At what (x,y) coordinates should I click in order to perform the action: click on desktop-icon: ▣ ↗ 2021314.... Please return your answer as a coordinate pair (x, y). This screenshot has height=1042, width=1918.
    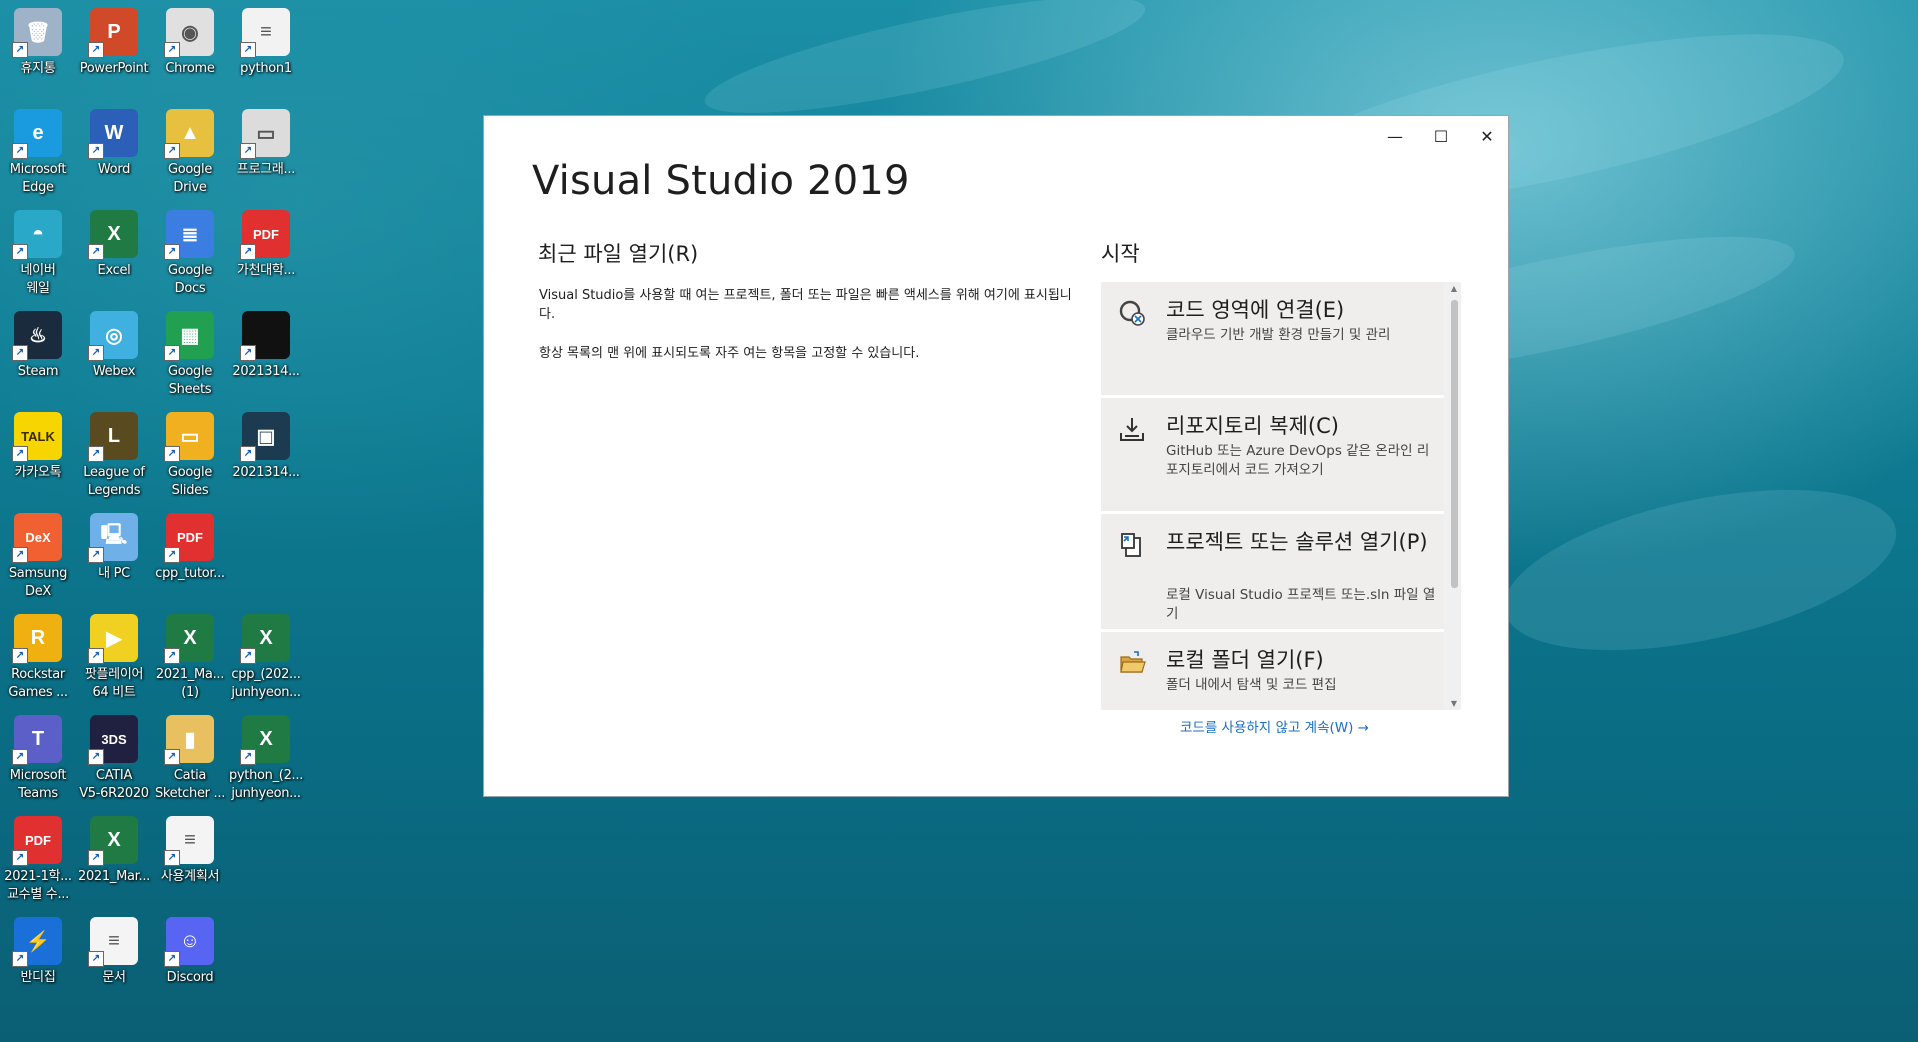
    Looking at the image, I should click on (266, 447).